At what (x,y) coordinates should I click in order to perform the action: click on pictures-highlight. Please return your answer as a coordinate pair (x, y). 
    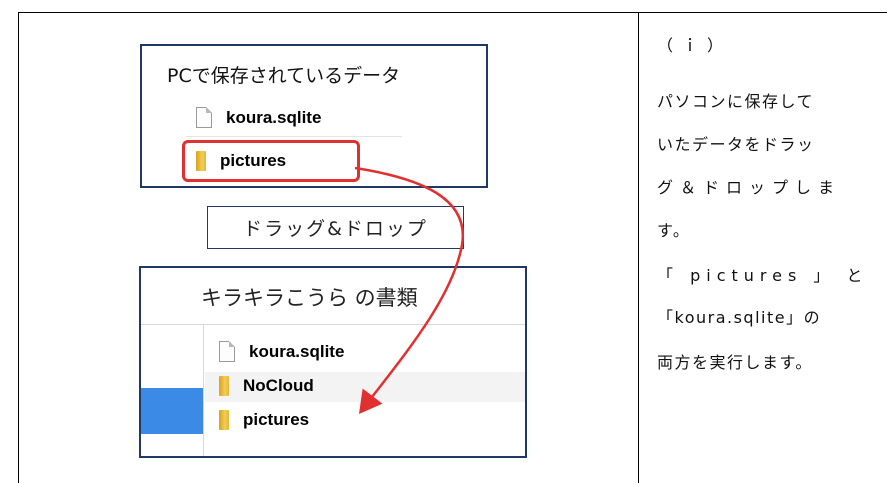
    Looking at the image, I should click on (271, 161).